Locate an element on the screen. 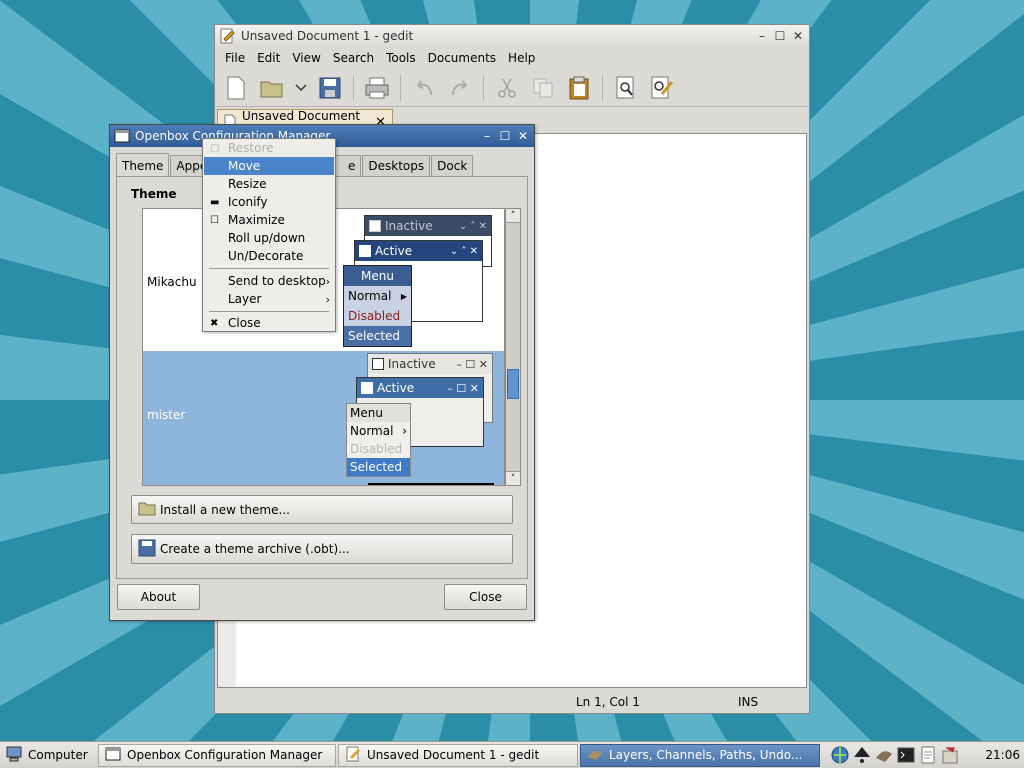 The width and height of the screenshot is (1024, 768). menu-item-label: Close is located at coordinates (244, 323).